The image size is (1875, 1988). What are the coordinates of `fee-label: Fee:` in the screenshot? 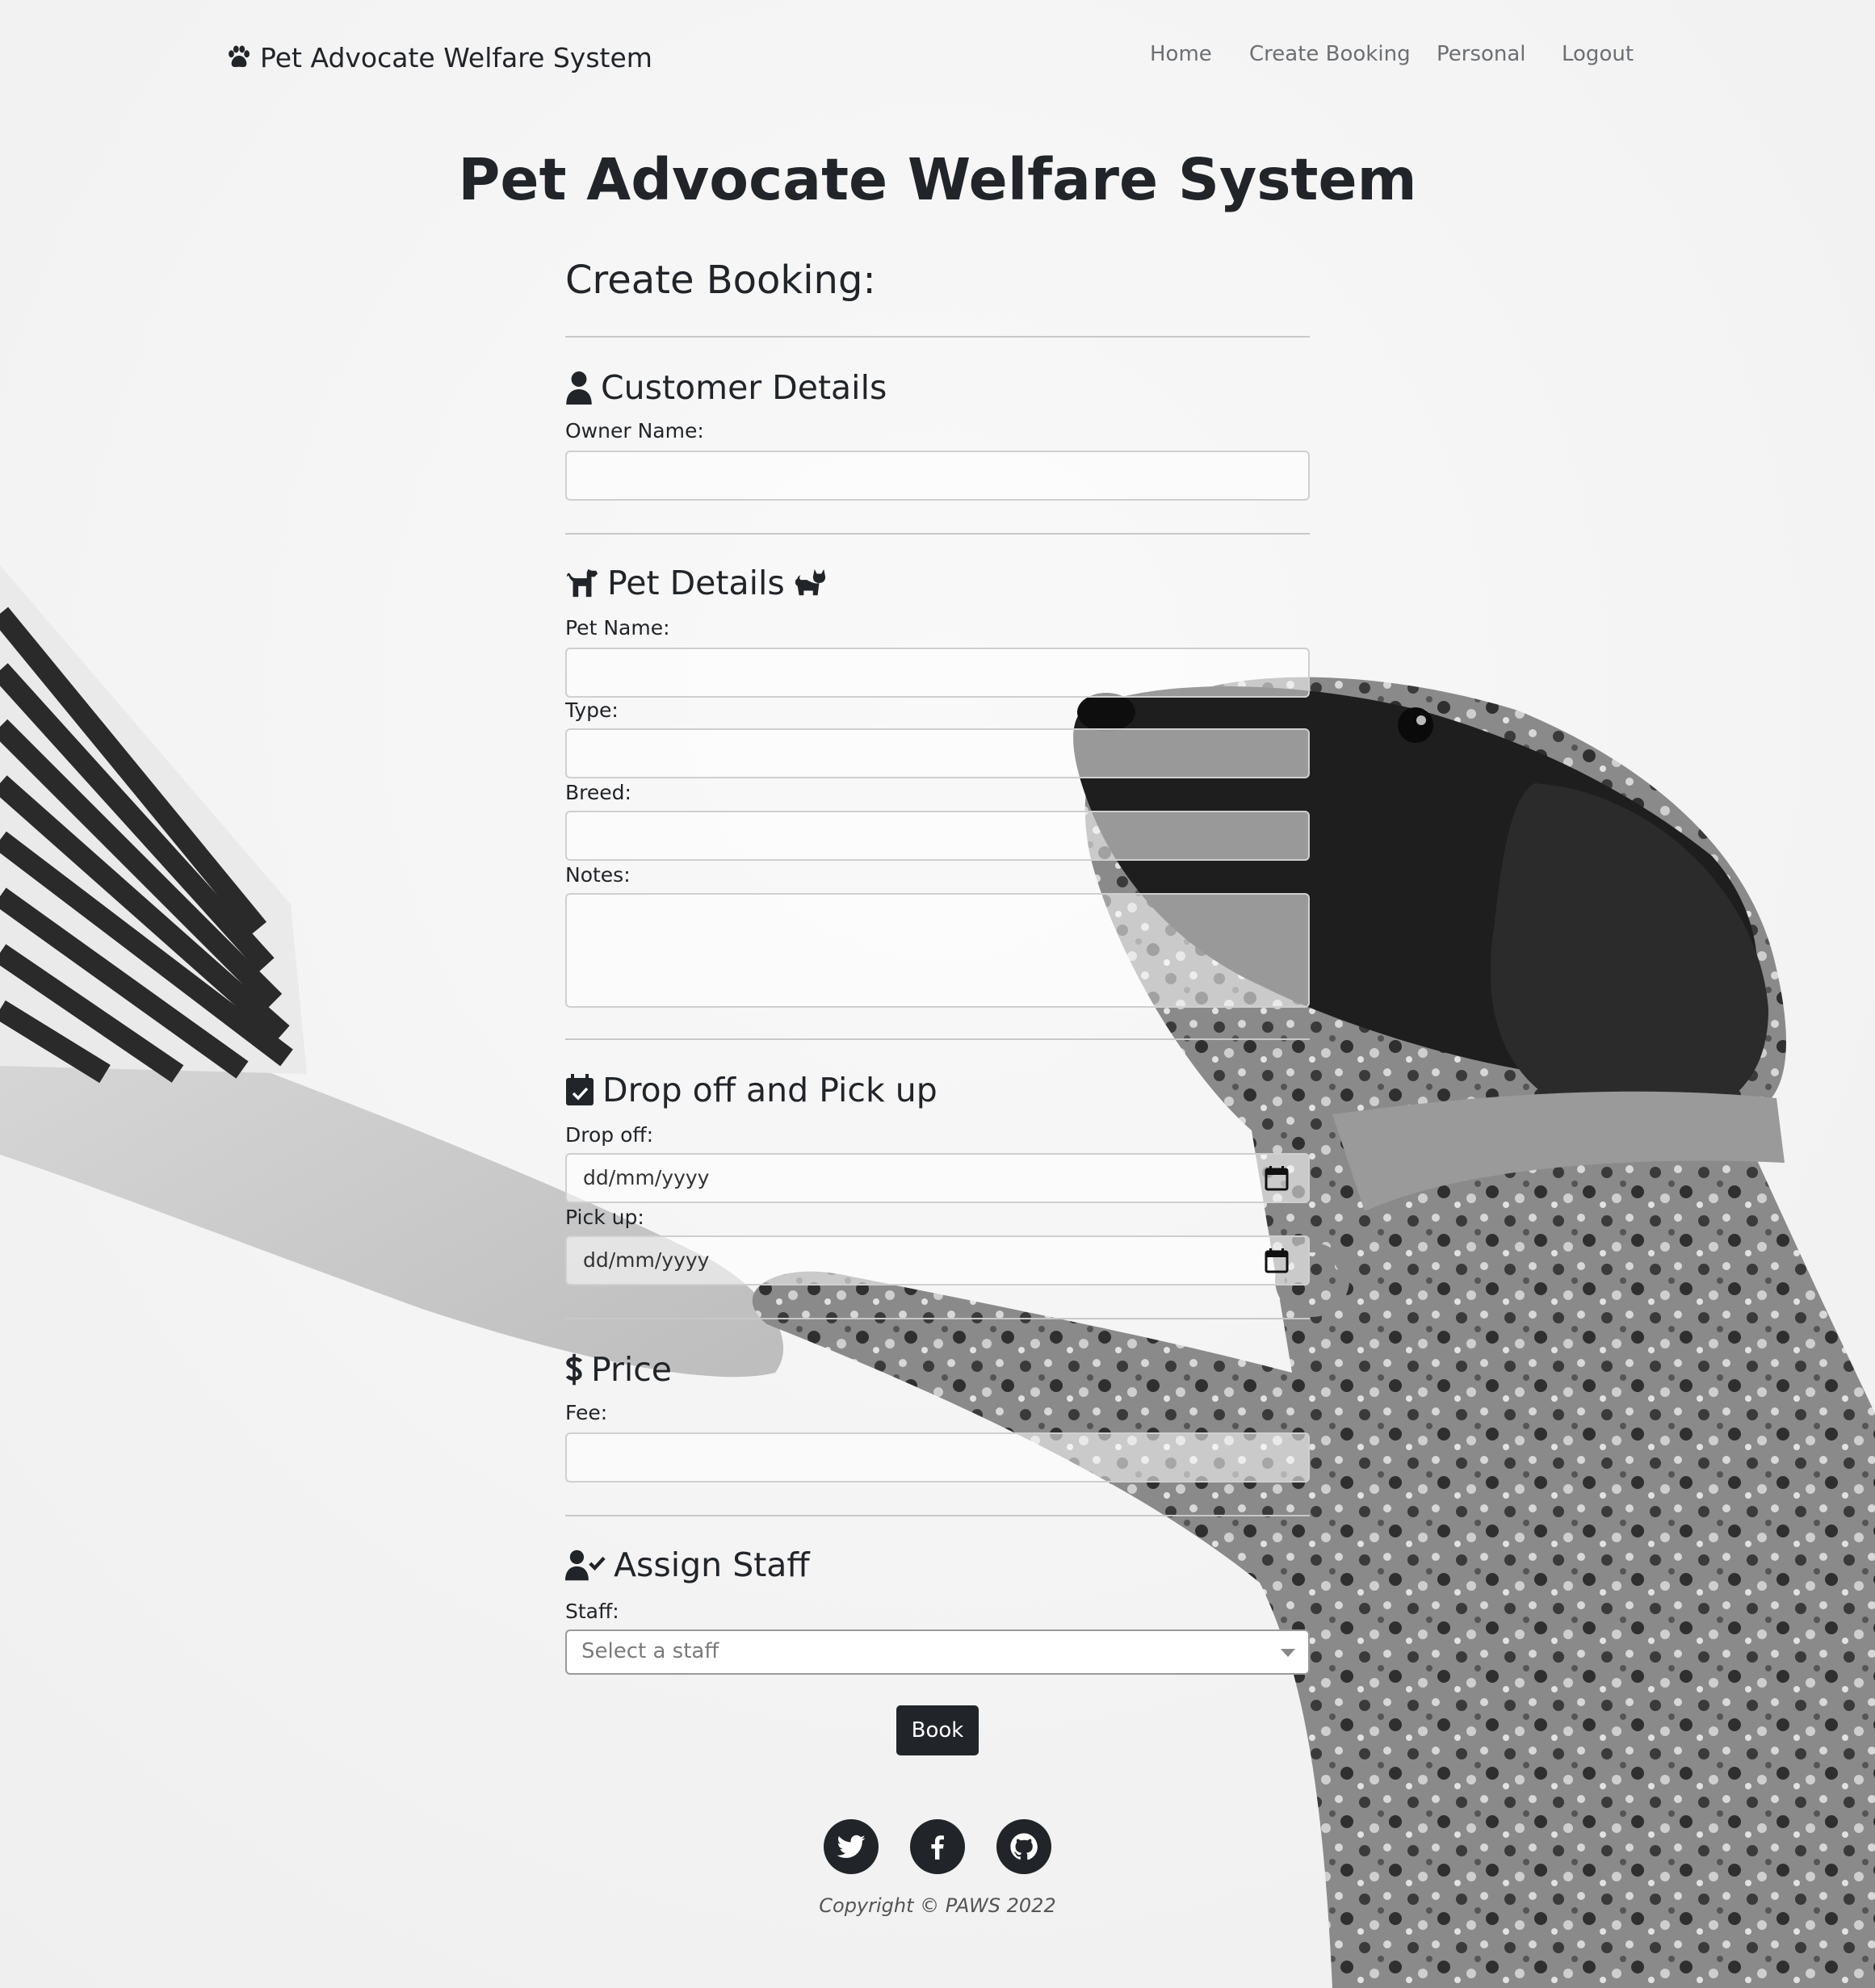 It's located at (586, 1413).